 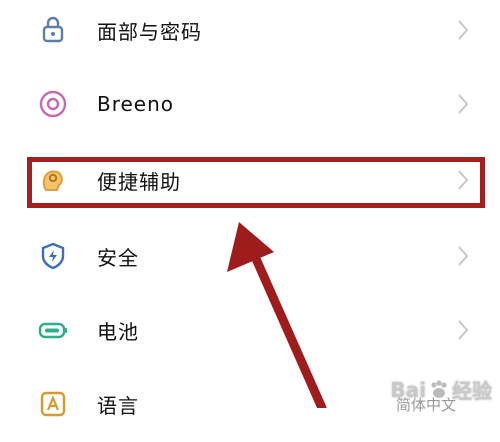 What do you see at coordinates (472, 391) in the screenshot?
I see `watermark-text-right: 经验` at bounding box center [472, 391].